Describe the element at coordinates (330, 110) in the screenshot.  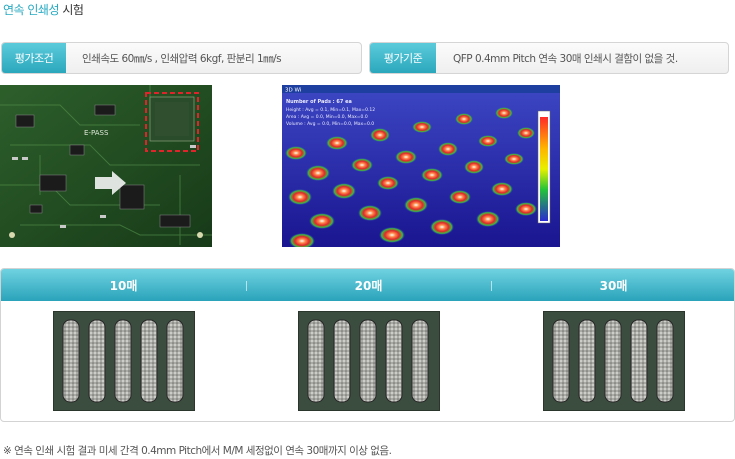
I see `heatmap-info-line: Height : Avg = 0.1, Min=0.1, Max=0.12` at that location.